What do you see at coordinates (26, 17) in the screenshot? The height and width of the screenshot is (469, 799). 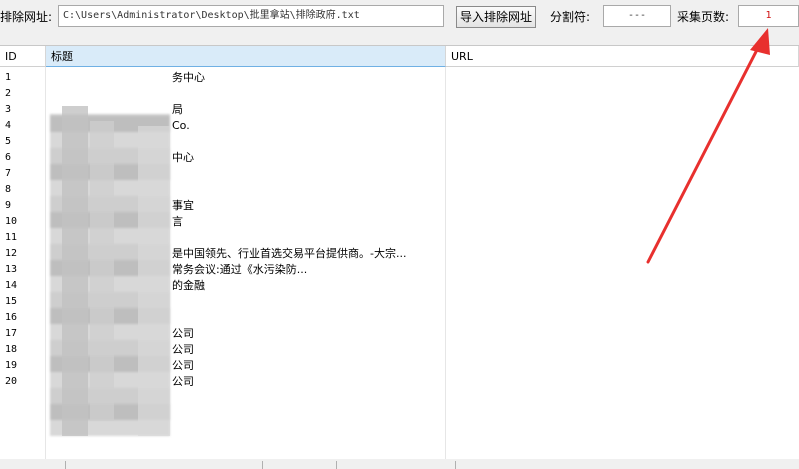 I see `exclude-url-label: 排除网址:` at bounding box center [26, 17].